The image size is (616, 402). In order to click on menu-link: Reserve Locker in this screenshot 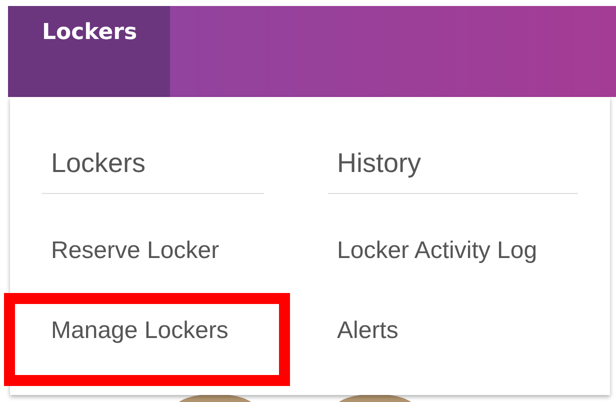, I will do `click(135, 251)`.